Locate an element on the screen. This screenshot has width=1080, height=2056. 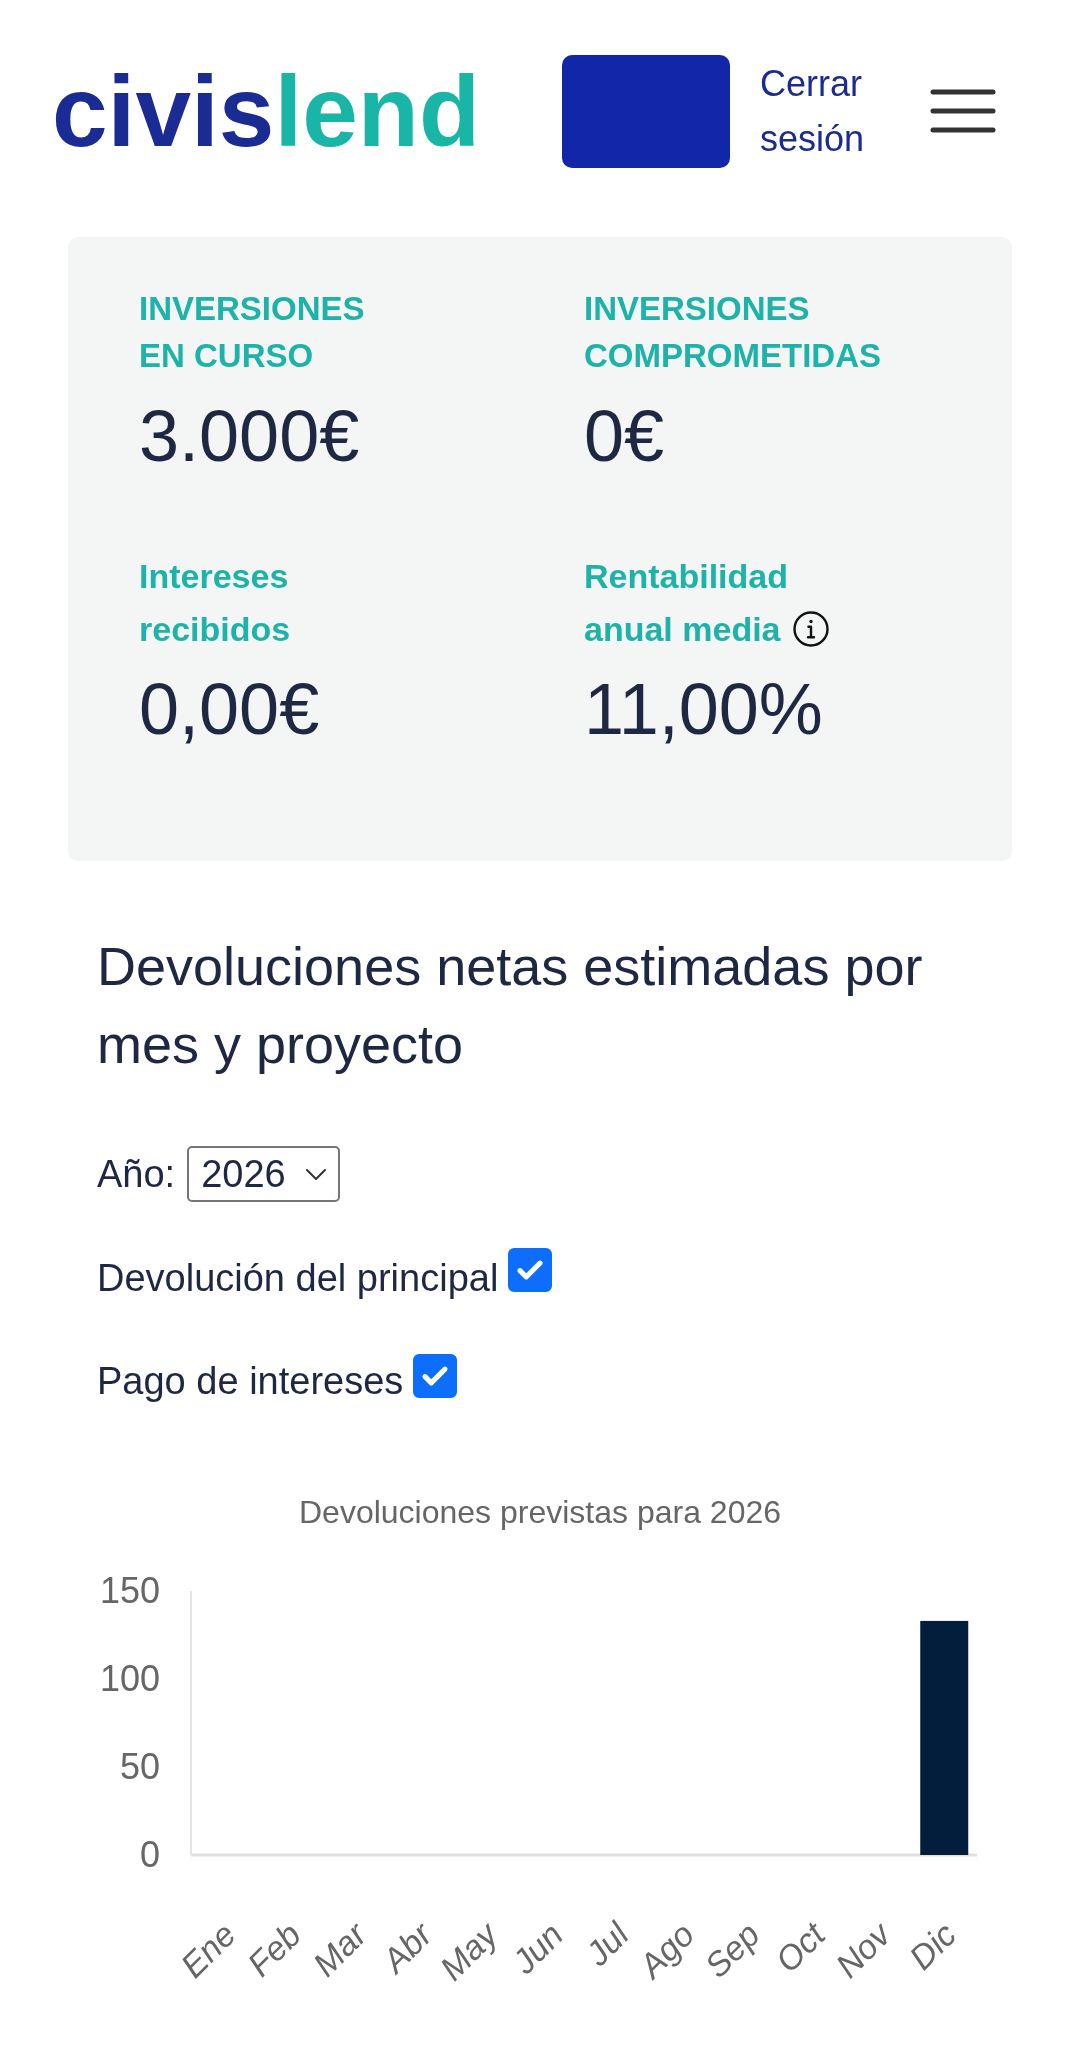
y-tick-label: 150 is located at coordinates (129, 1590).